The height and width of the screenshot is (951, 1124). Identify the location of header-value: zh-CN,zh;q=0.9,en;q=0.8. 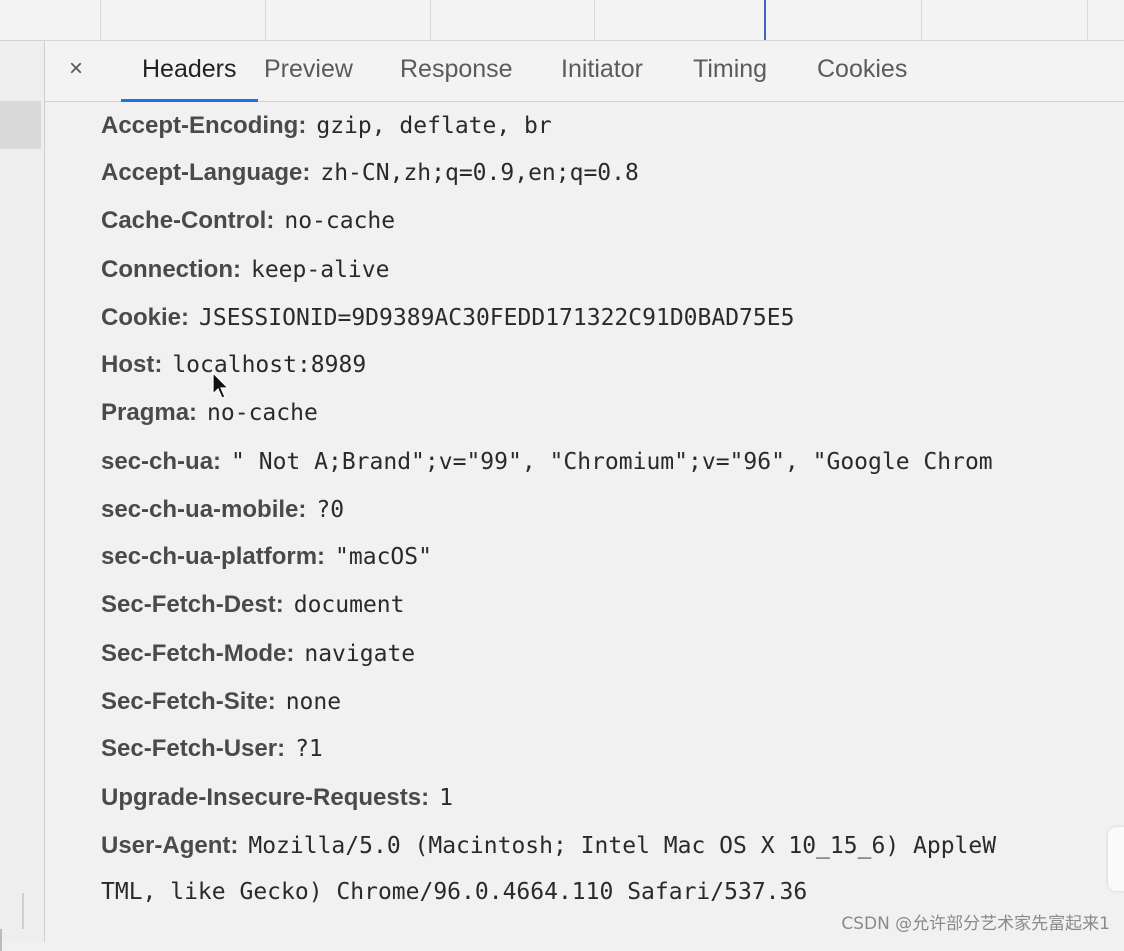
(479, 173).